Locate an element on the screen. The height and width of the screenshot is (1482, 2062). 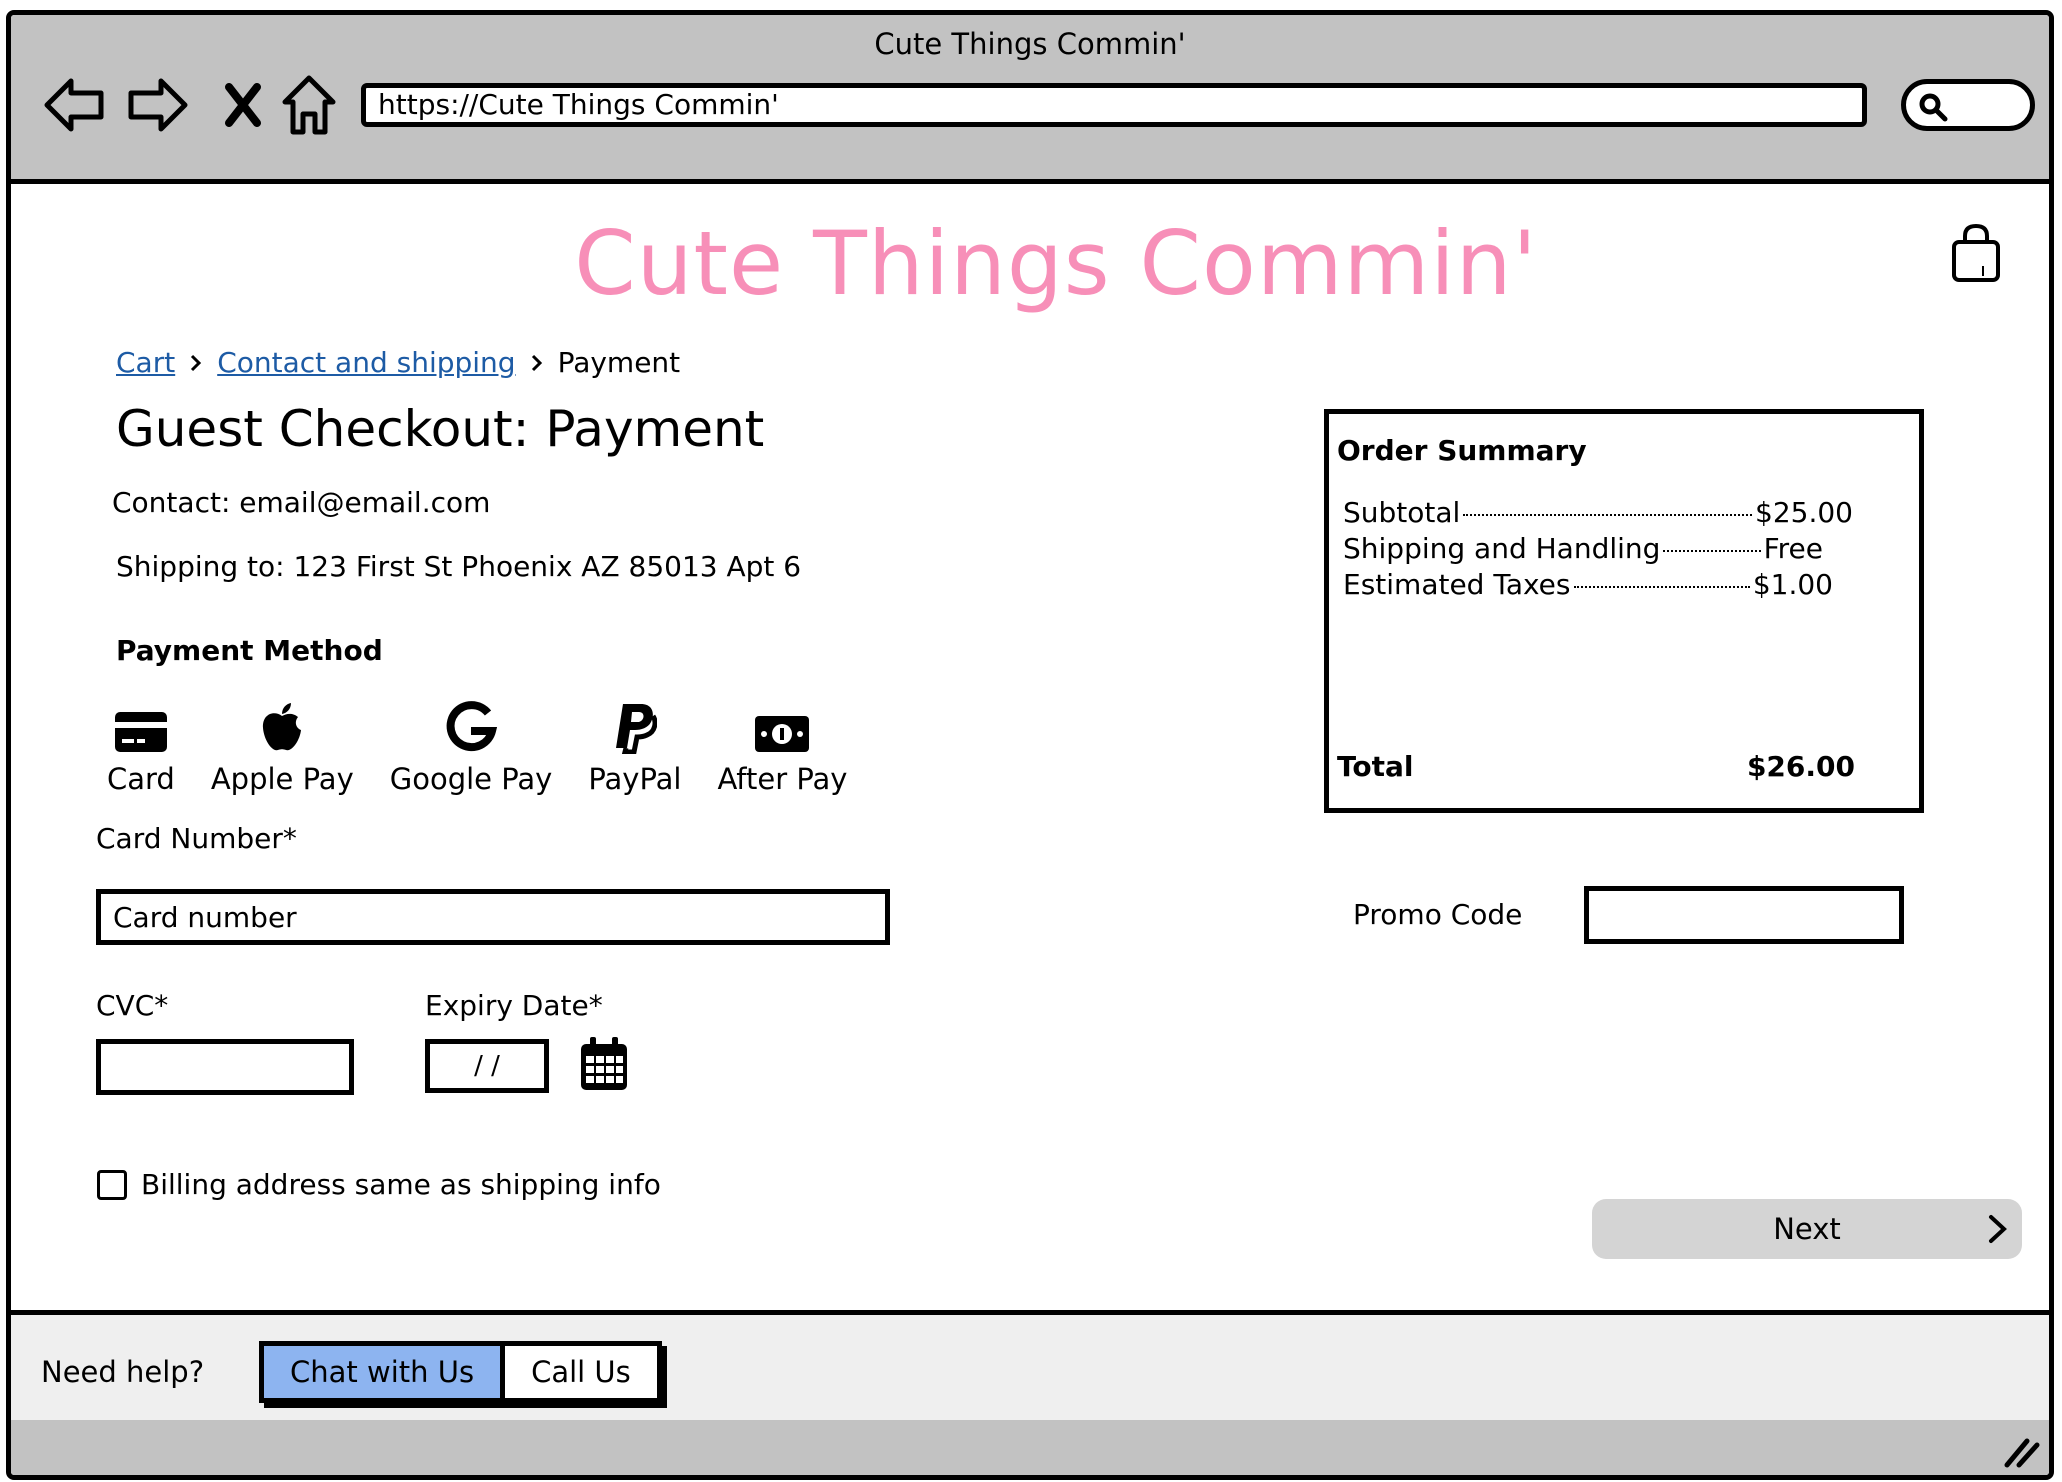
payment-option-after-pay: After Pay is located at coordinates (782, 745).